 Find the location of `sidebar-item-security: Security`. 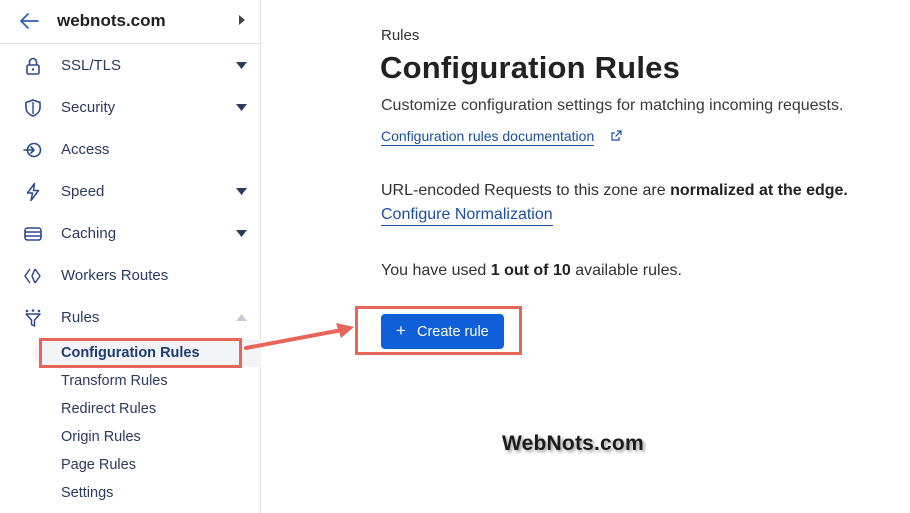

sidebar-item-security: Security is located at coordinates (130, 108).